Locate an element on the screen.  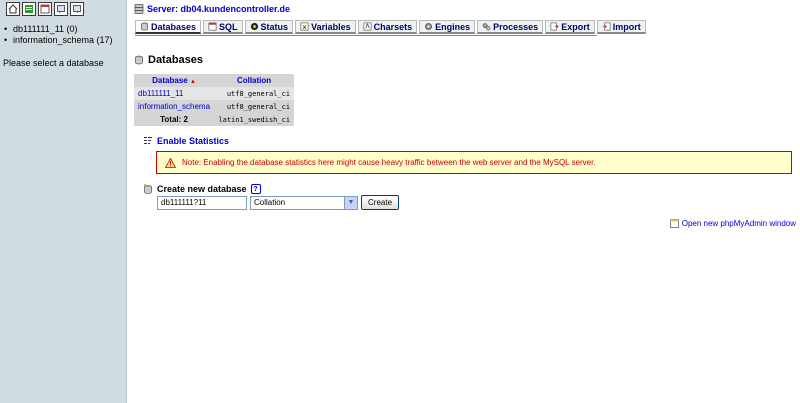
tab-label: Export is located at coordinates (575, 26).